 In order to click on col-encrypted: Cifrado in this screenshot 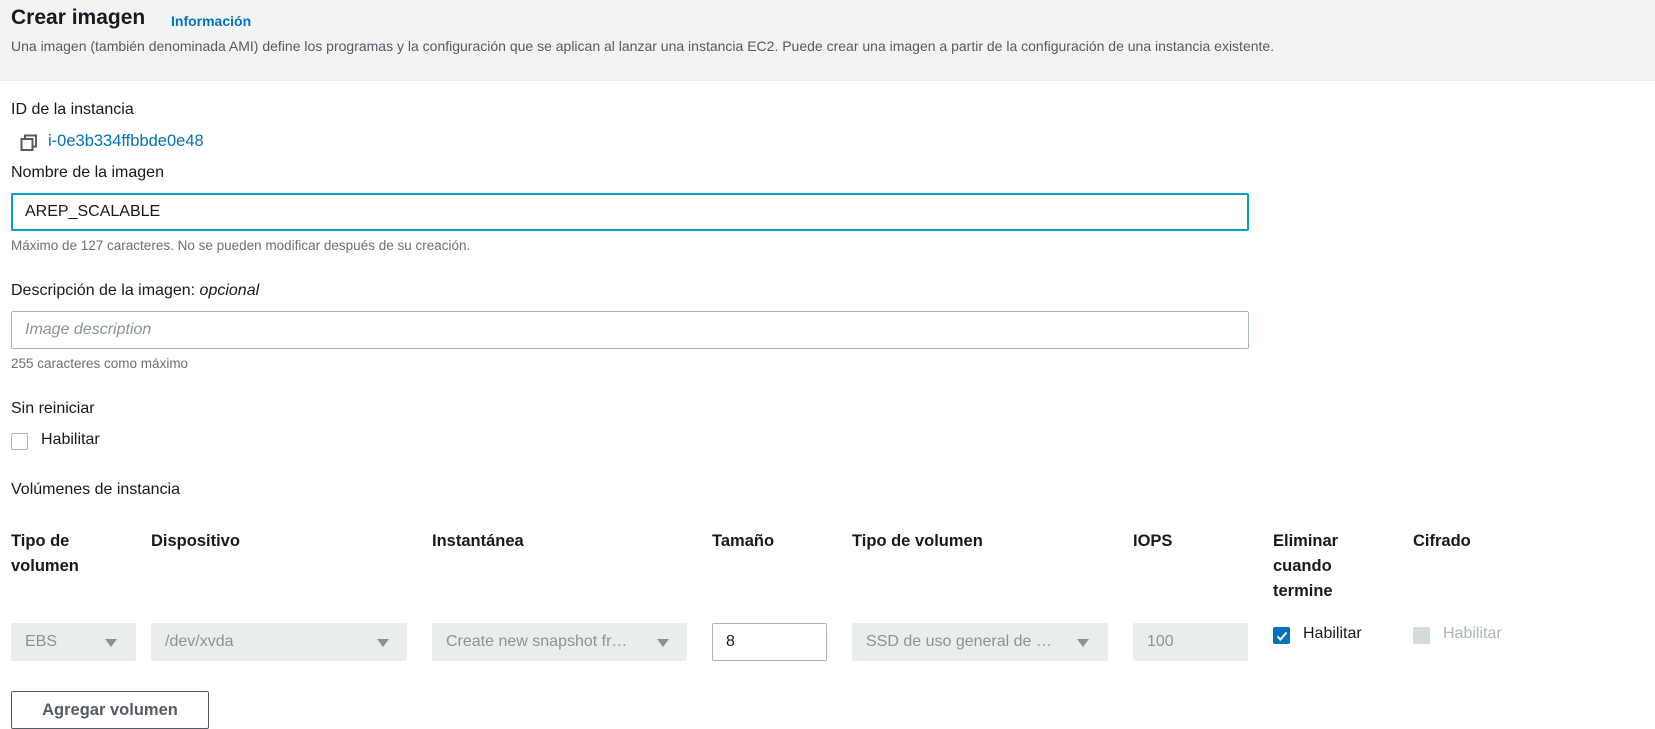, I will do `click(1442, 541)`.